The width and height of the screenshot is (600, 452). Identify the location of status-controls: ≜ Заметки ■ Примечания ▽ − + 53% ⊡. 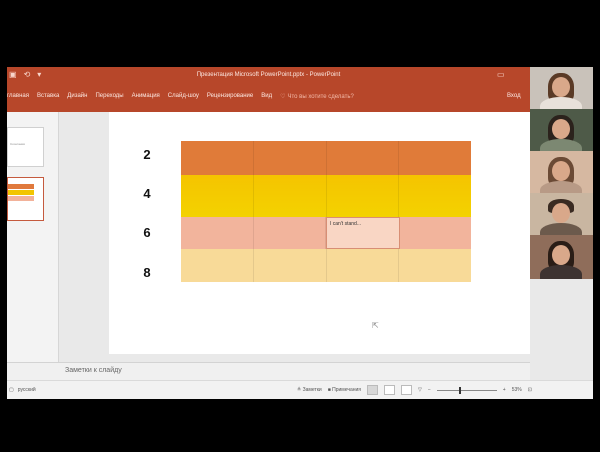
(414, 390).